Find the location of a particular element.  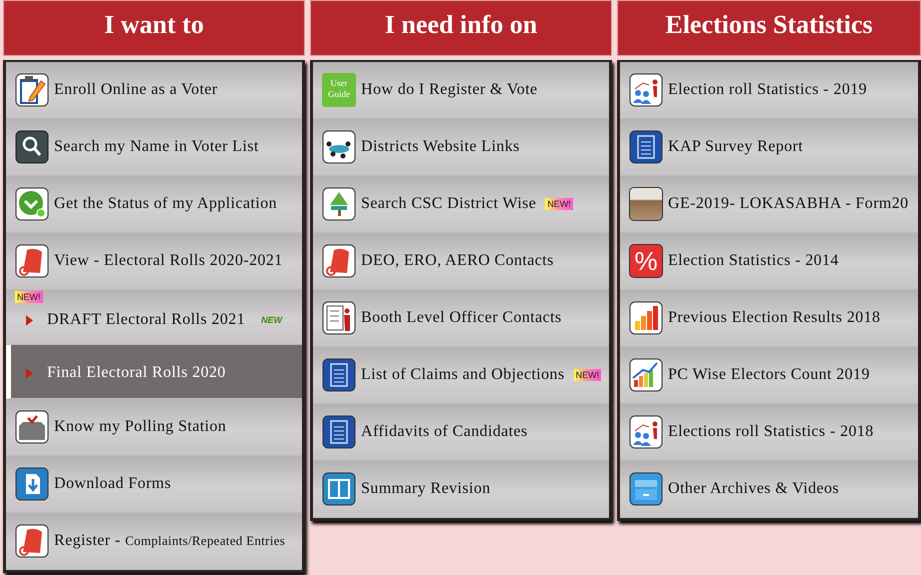

menu-item: Districts Website Links is located at coordinates (461, 147).